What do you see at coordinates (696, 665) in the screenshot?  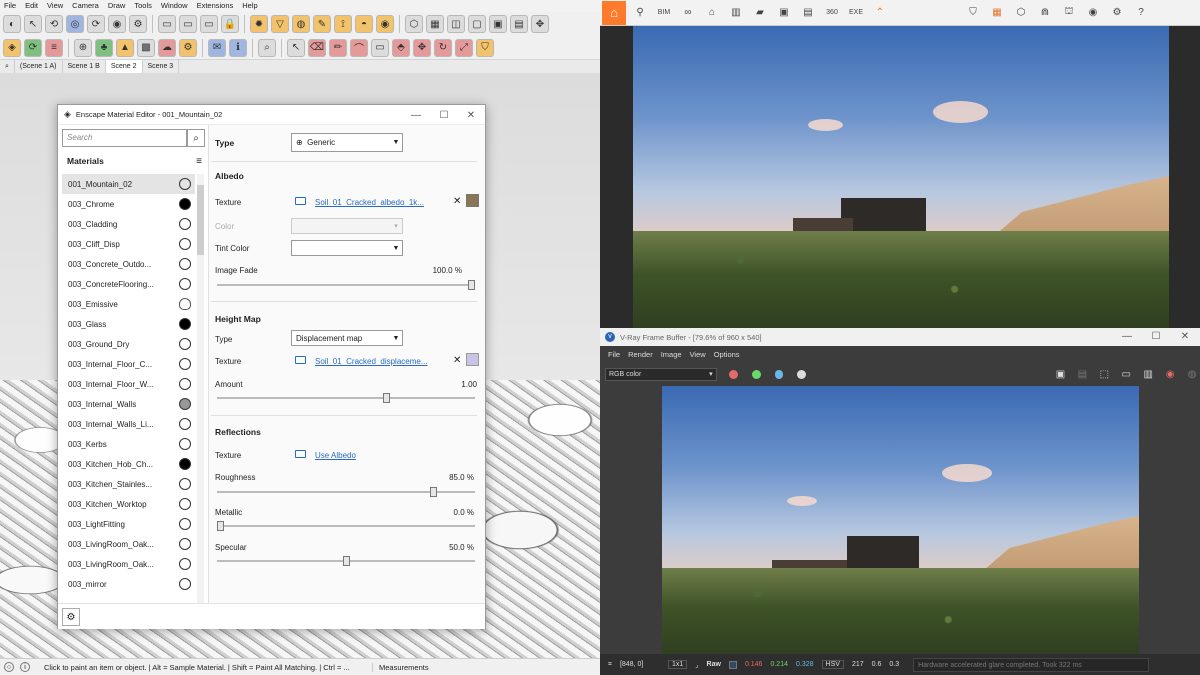 I see `display-mode-icon: ⌟` at bounding box center [696, 665].